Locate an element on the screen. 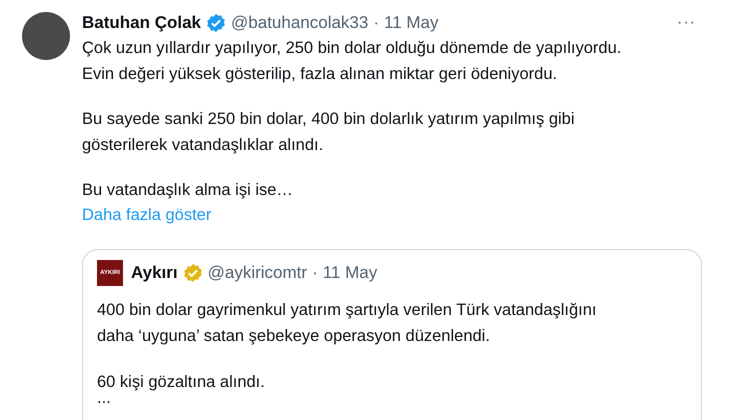  author-handle: @aykiricomtr is located at coordinates (258, 273).